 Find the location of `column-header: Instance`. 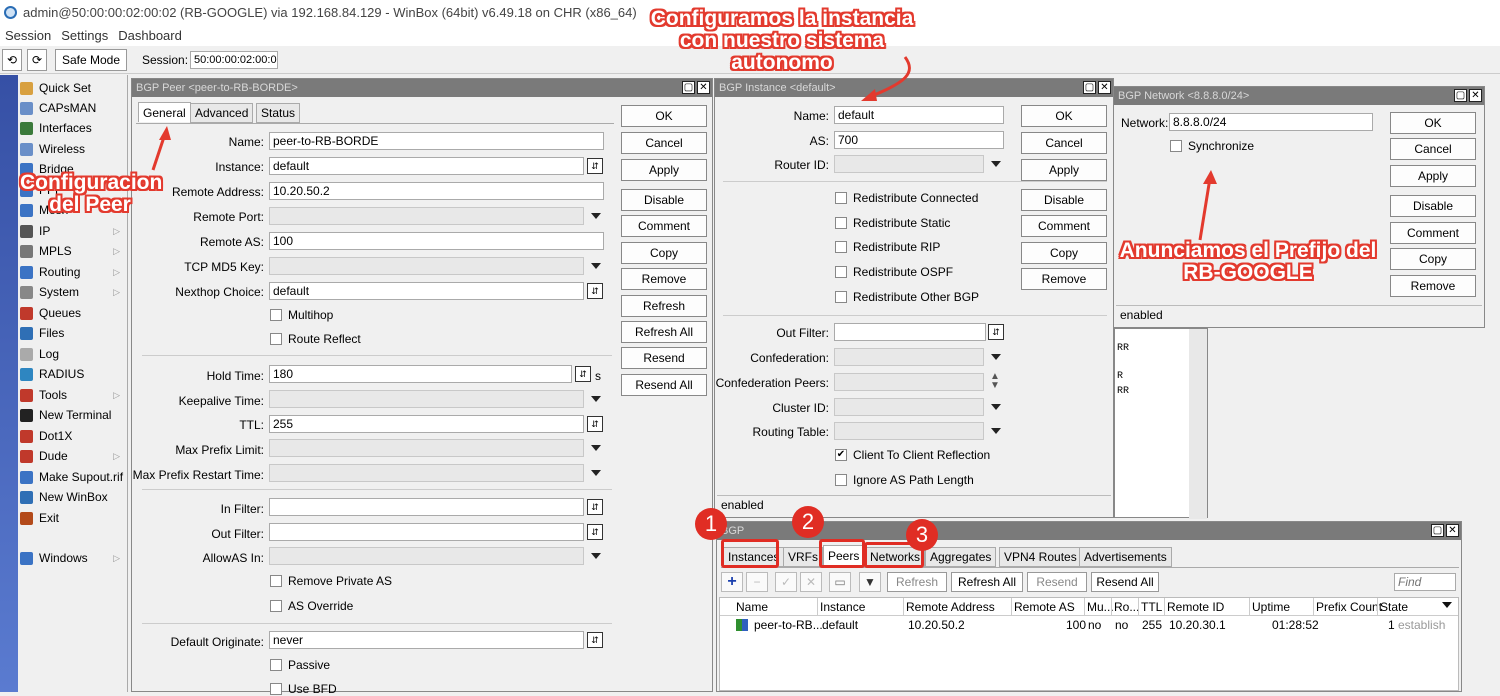

column-header: Instance is located at coordinates (842, 607).